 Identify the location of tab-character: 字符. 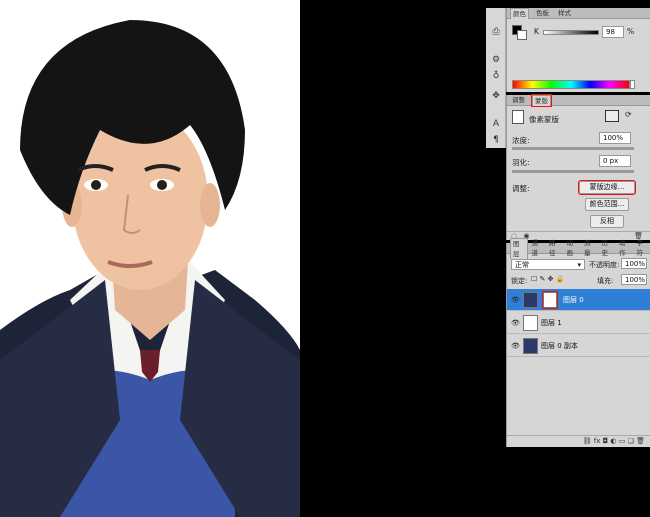
(642, 248).